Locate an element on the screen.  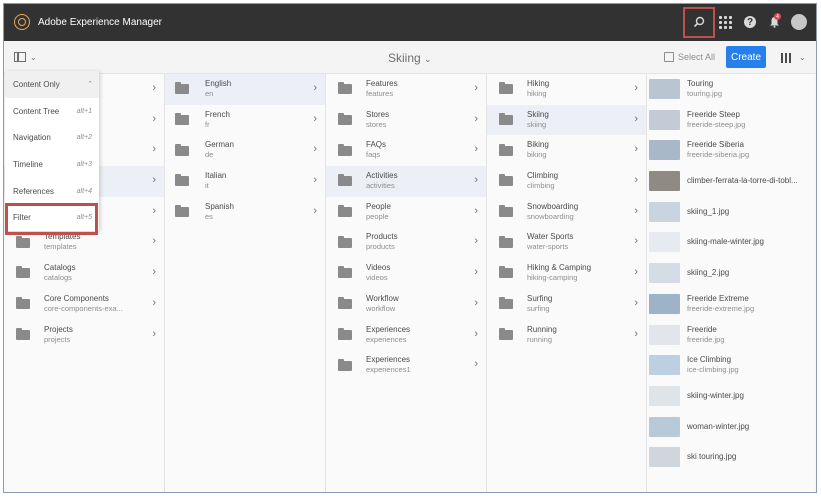
folder-row: Workflow workflow › is located at coordinates (406, 304).